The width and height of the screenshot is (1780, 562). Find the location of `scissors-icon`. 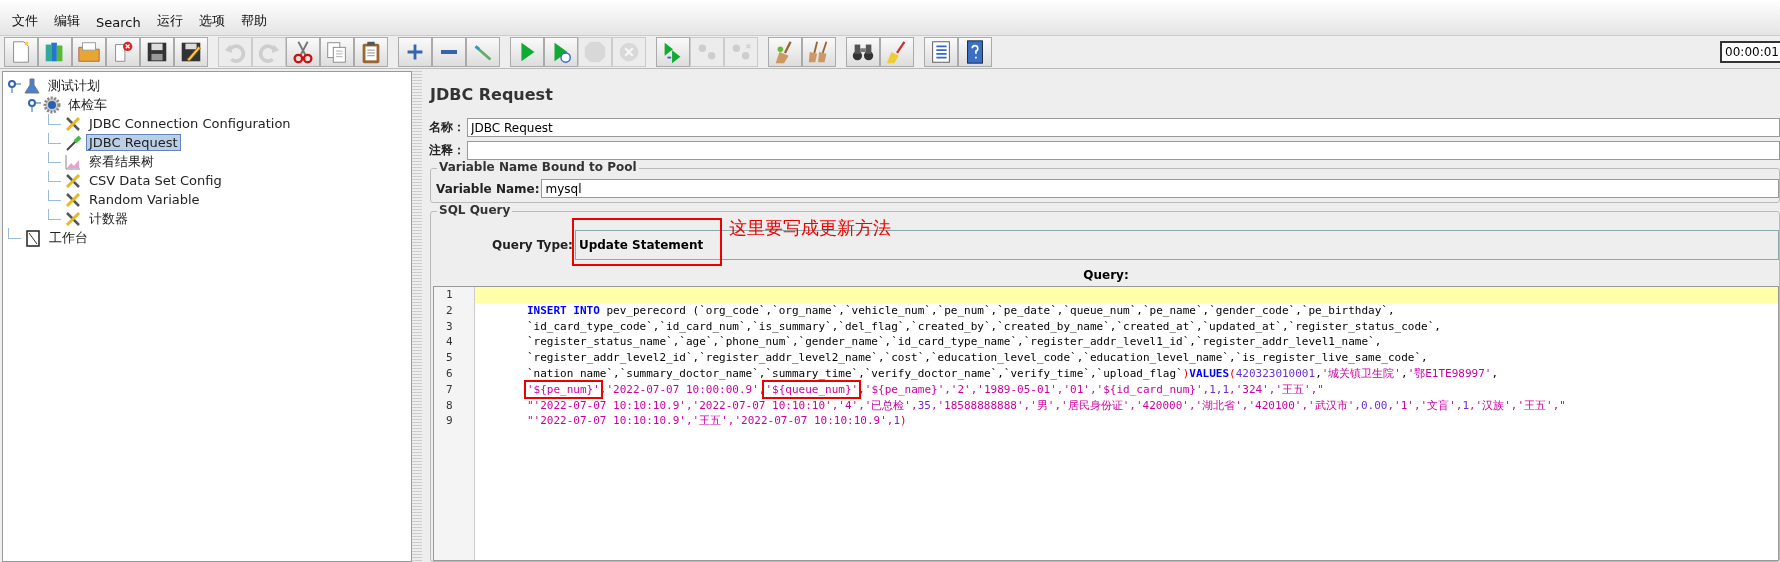

scissors-icon is located at coordinates (303, 52).